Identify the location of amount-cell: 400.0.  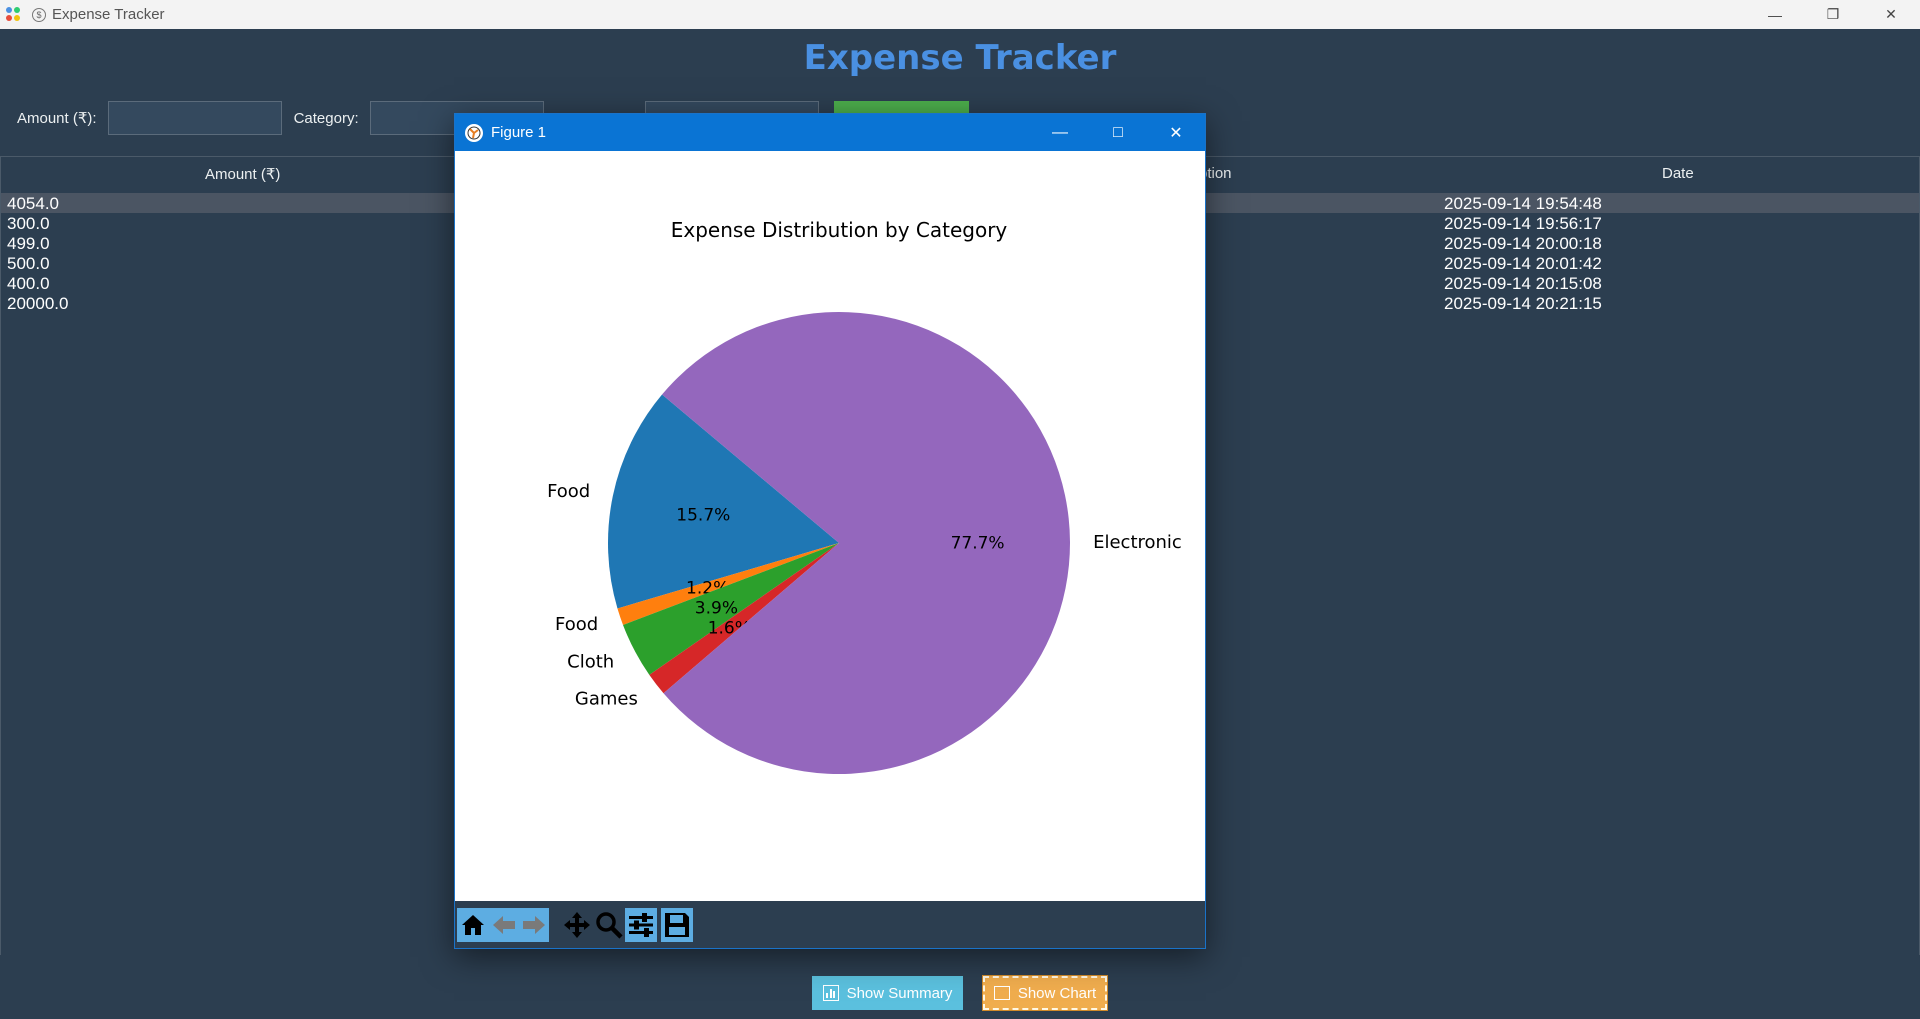
(28, 283).